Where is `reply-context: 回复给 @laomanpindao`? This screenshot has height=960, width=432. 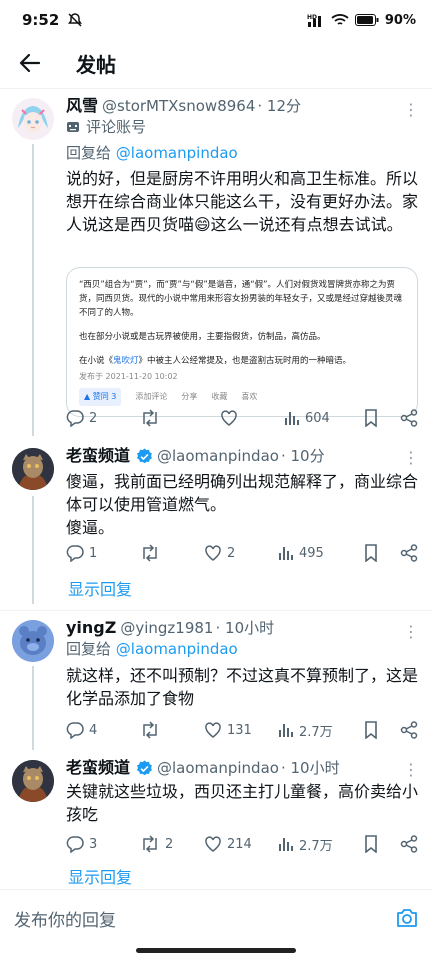 reply-context: 回复给 @laomanpindao is located at coordinates (242, 153).